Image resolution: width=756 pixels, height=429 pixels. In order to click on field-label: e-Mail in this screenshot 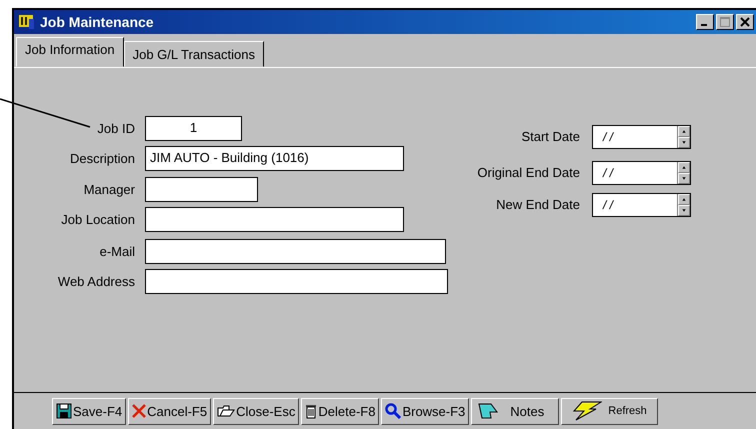, I will do `click(117, 251)`.